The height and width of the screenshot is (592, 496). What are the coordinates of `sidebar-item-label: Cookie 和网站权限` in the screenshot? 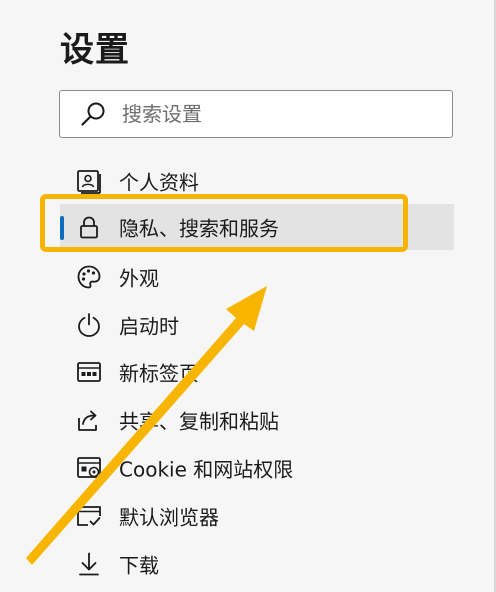 It's located at (206, 469).